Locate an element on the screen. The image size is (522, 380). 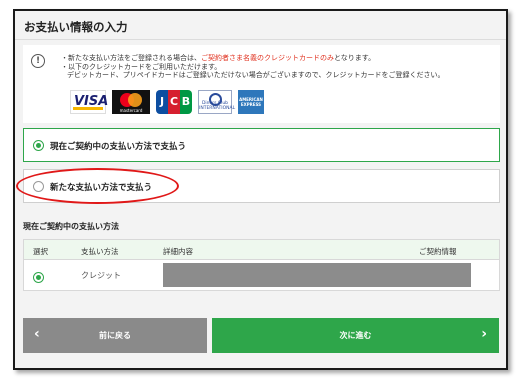
visa-logo: VISA is located at coordinates (89, 102).